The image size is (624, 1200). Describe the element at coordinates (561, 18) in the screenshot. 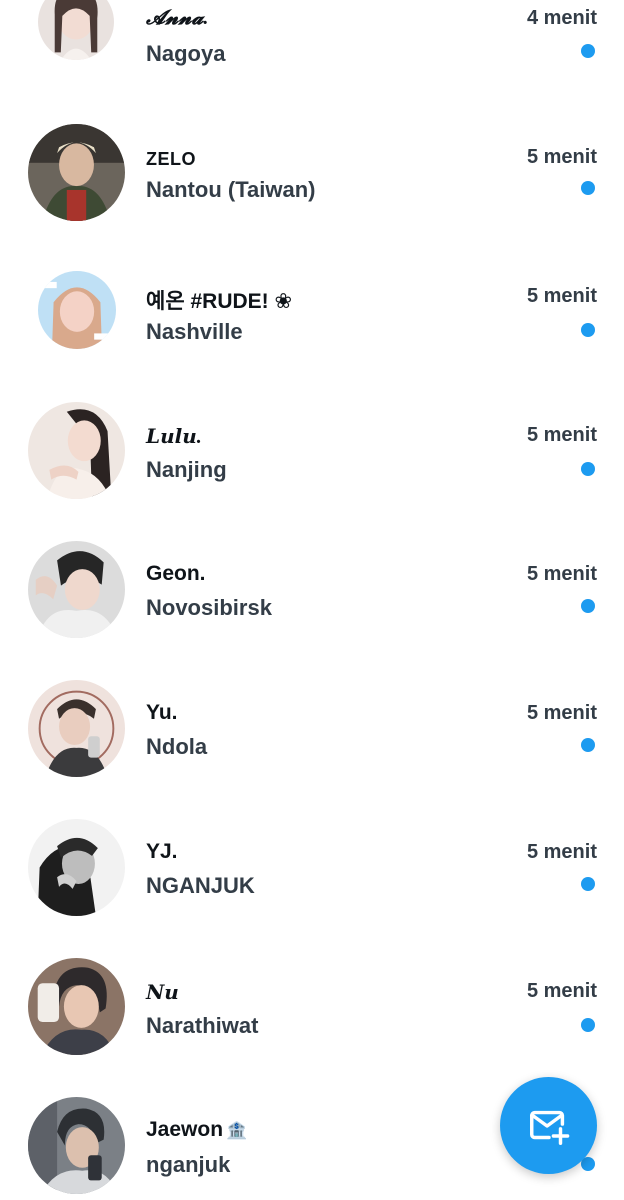

I see `timestamp: 4 menit` at that location.